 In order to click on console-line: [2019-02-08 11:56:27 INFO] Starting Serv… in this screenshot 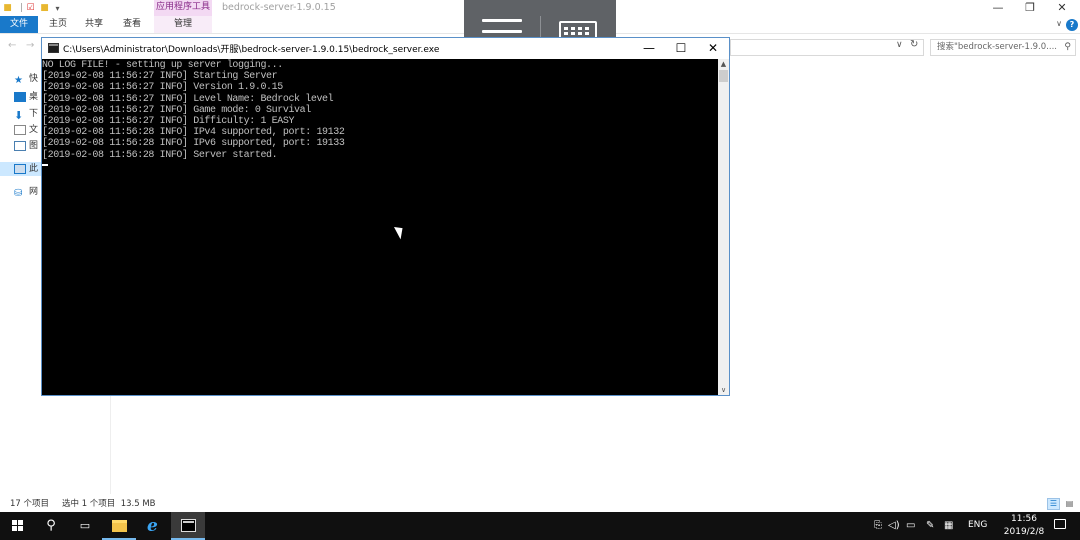, I will do `click(160, 77)`.